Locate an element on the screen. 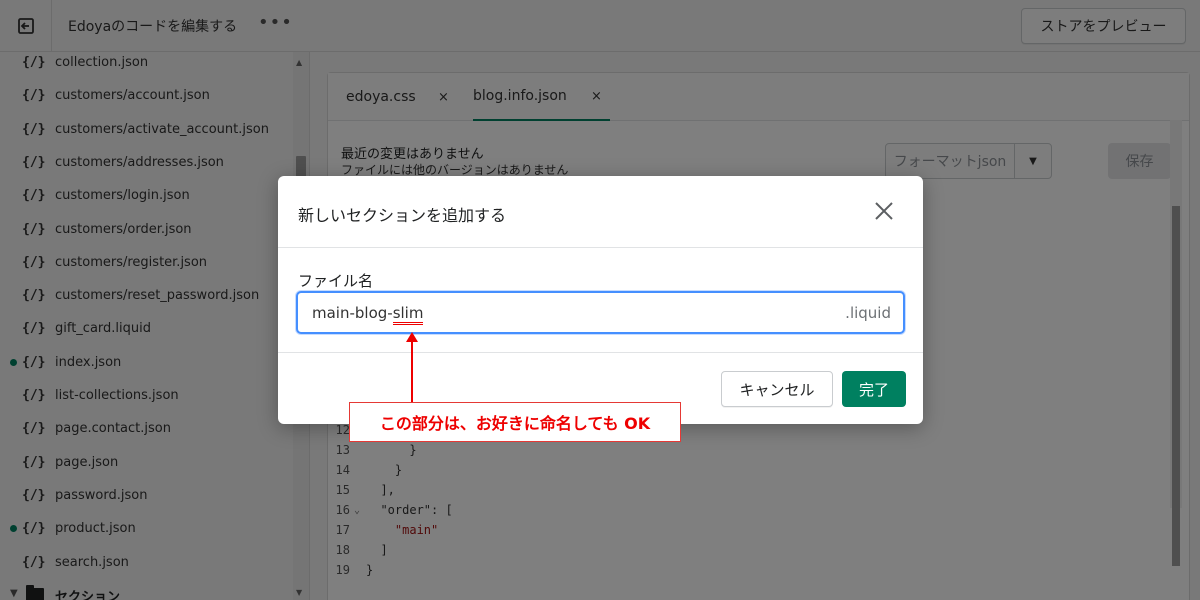 This screenshot has height=600, width=1200. close-icon is located at coordinates (884, 211).